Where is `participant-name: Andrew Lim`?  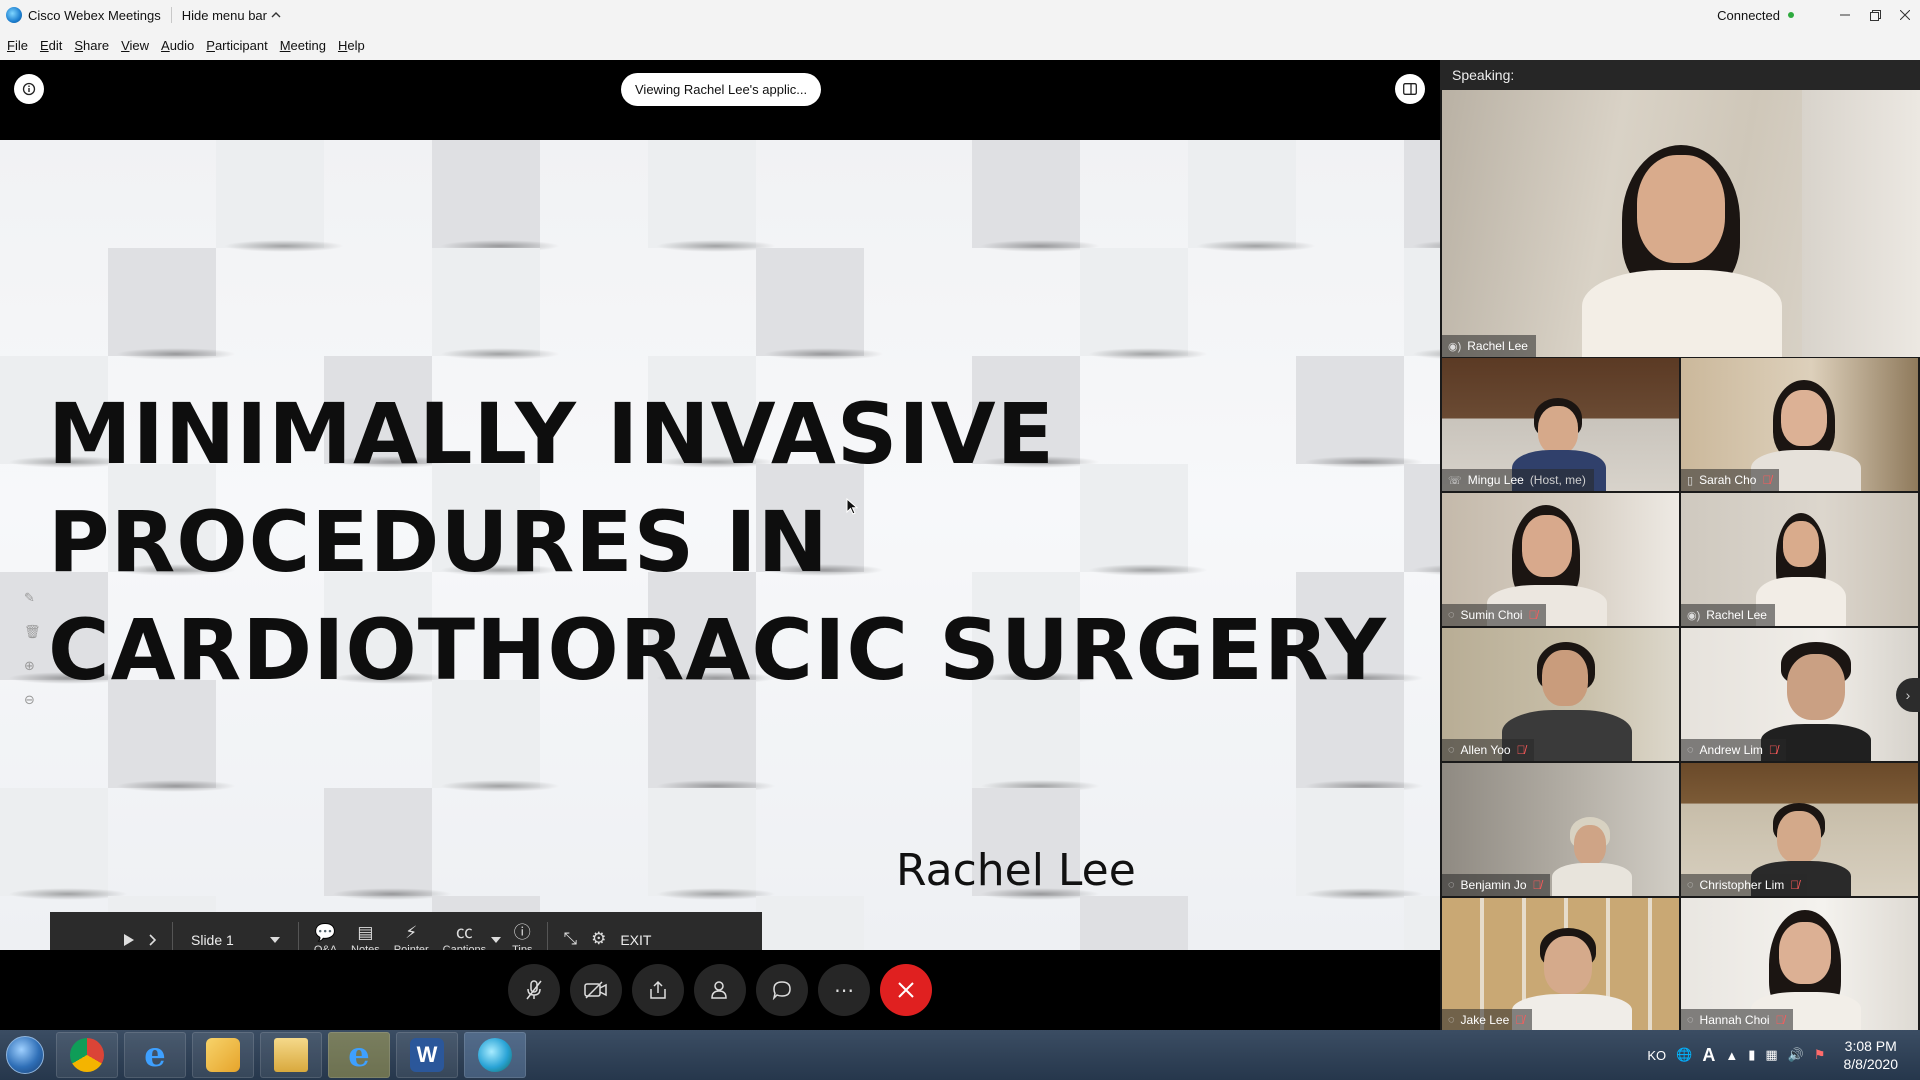
participant-name: Andrew Lim is located at coordinates (1731, 750).